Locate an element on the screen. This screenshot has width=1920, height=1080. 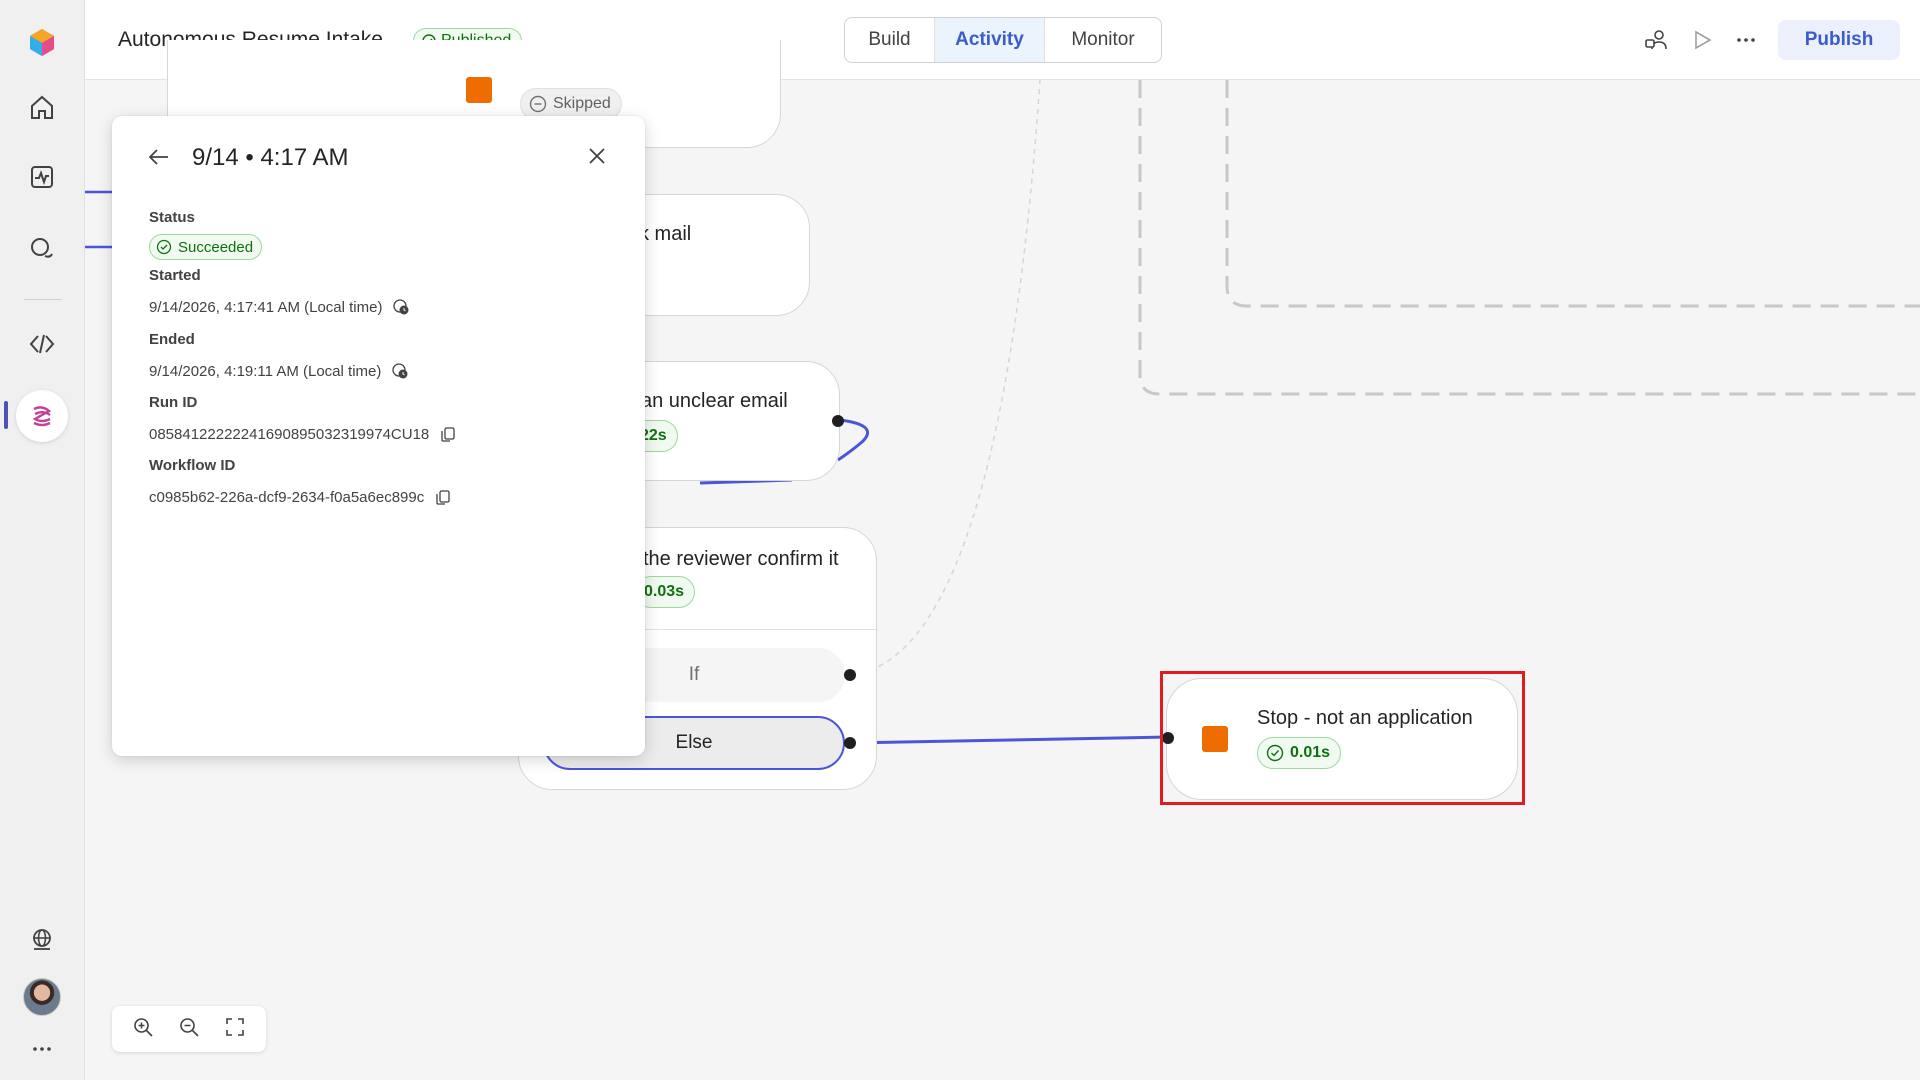
check-circle-icon is located at coordinates (164, 247).